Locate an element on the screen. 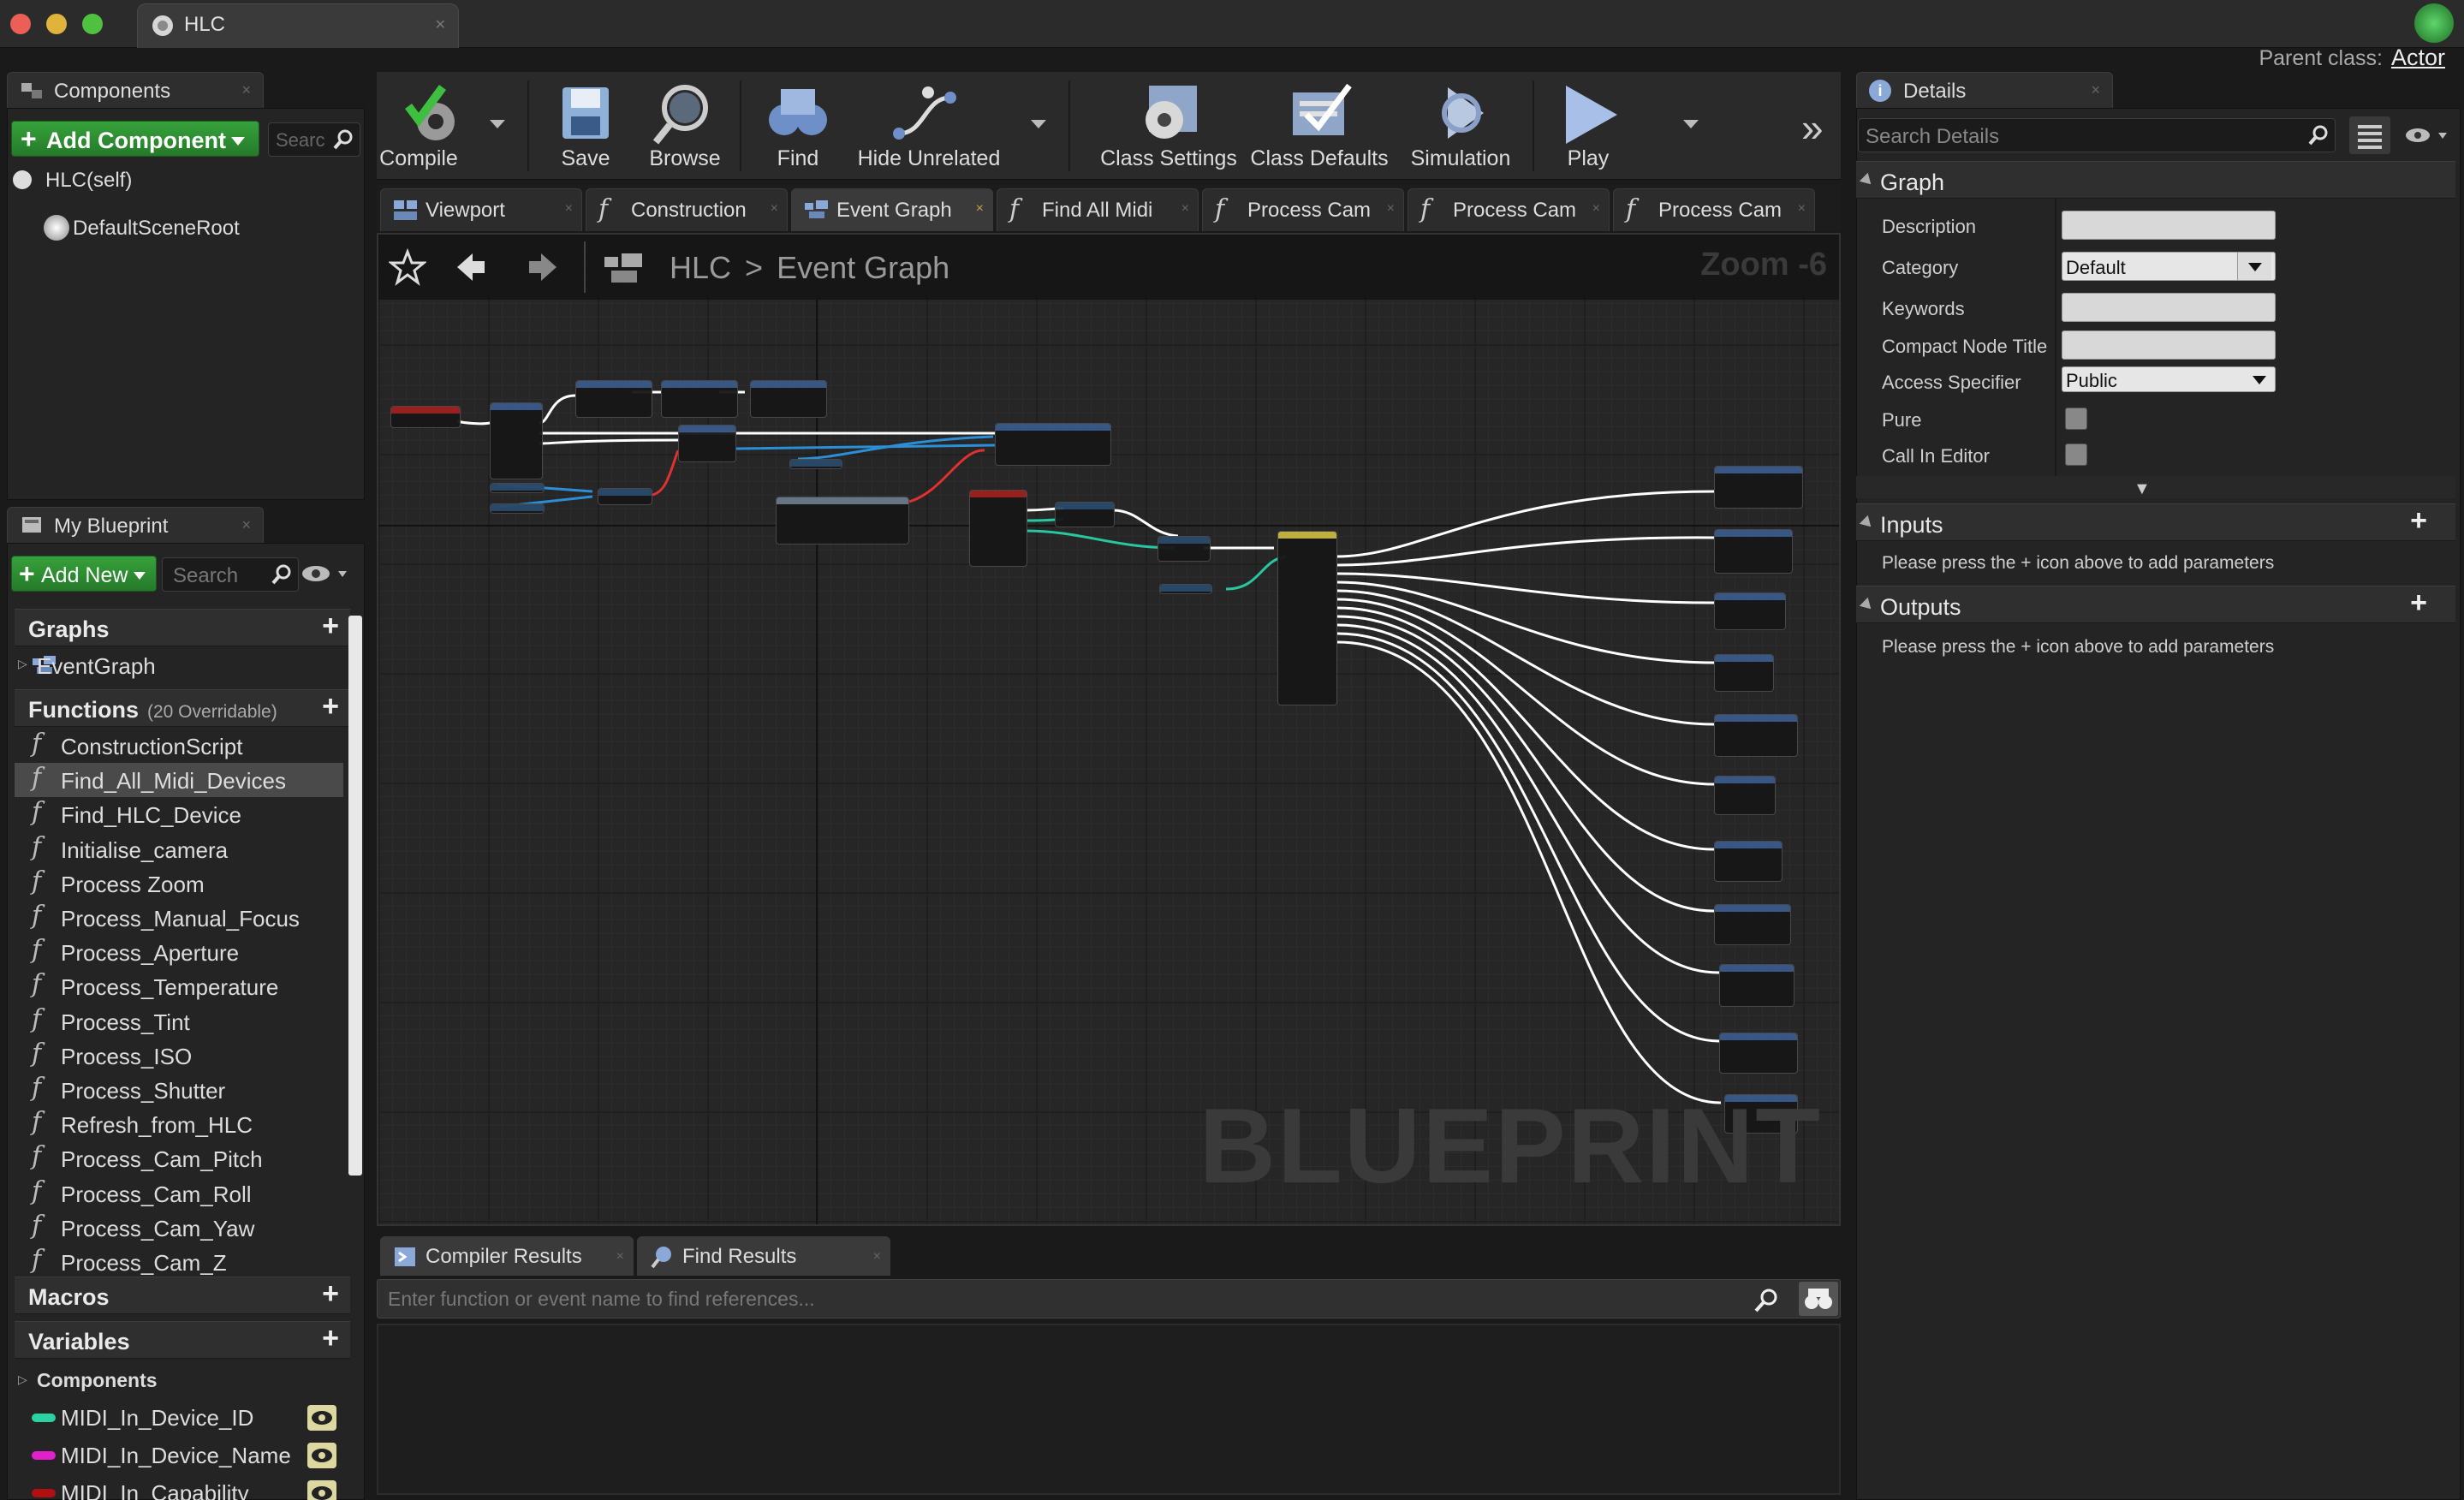 This screenshot has width=2464, height=1500. tab-event-graph: Event Graph × is located at coordinates (892, 209).